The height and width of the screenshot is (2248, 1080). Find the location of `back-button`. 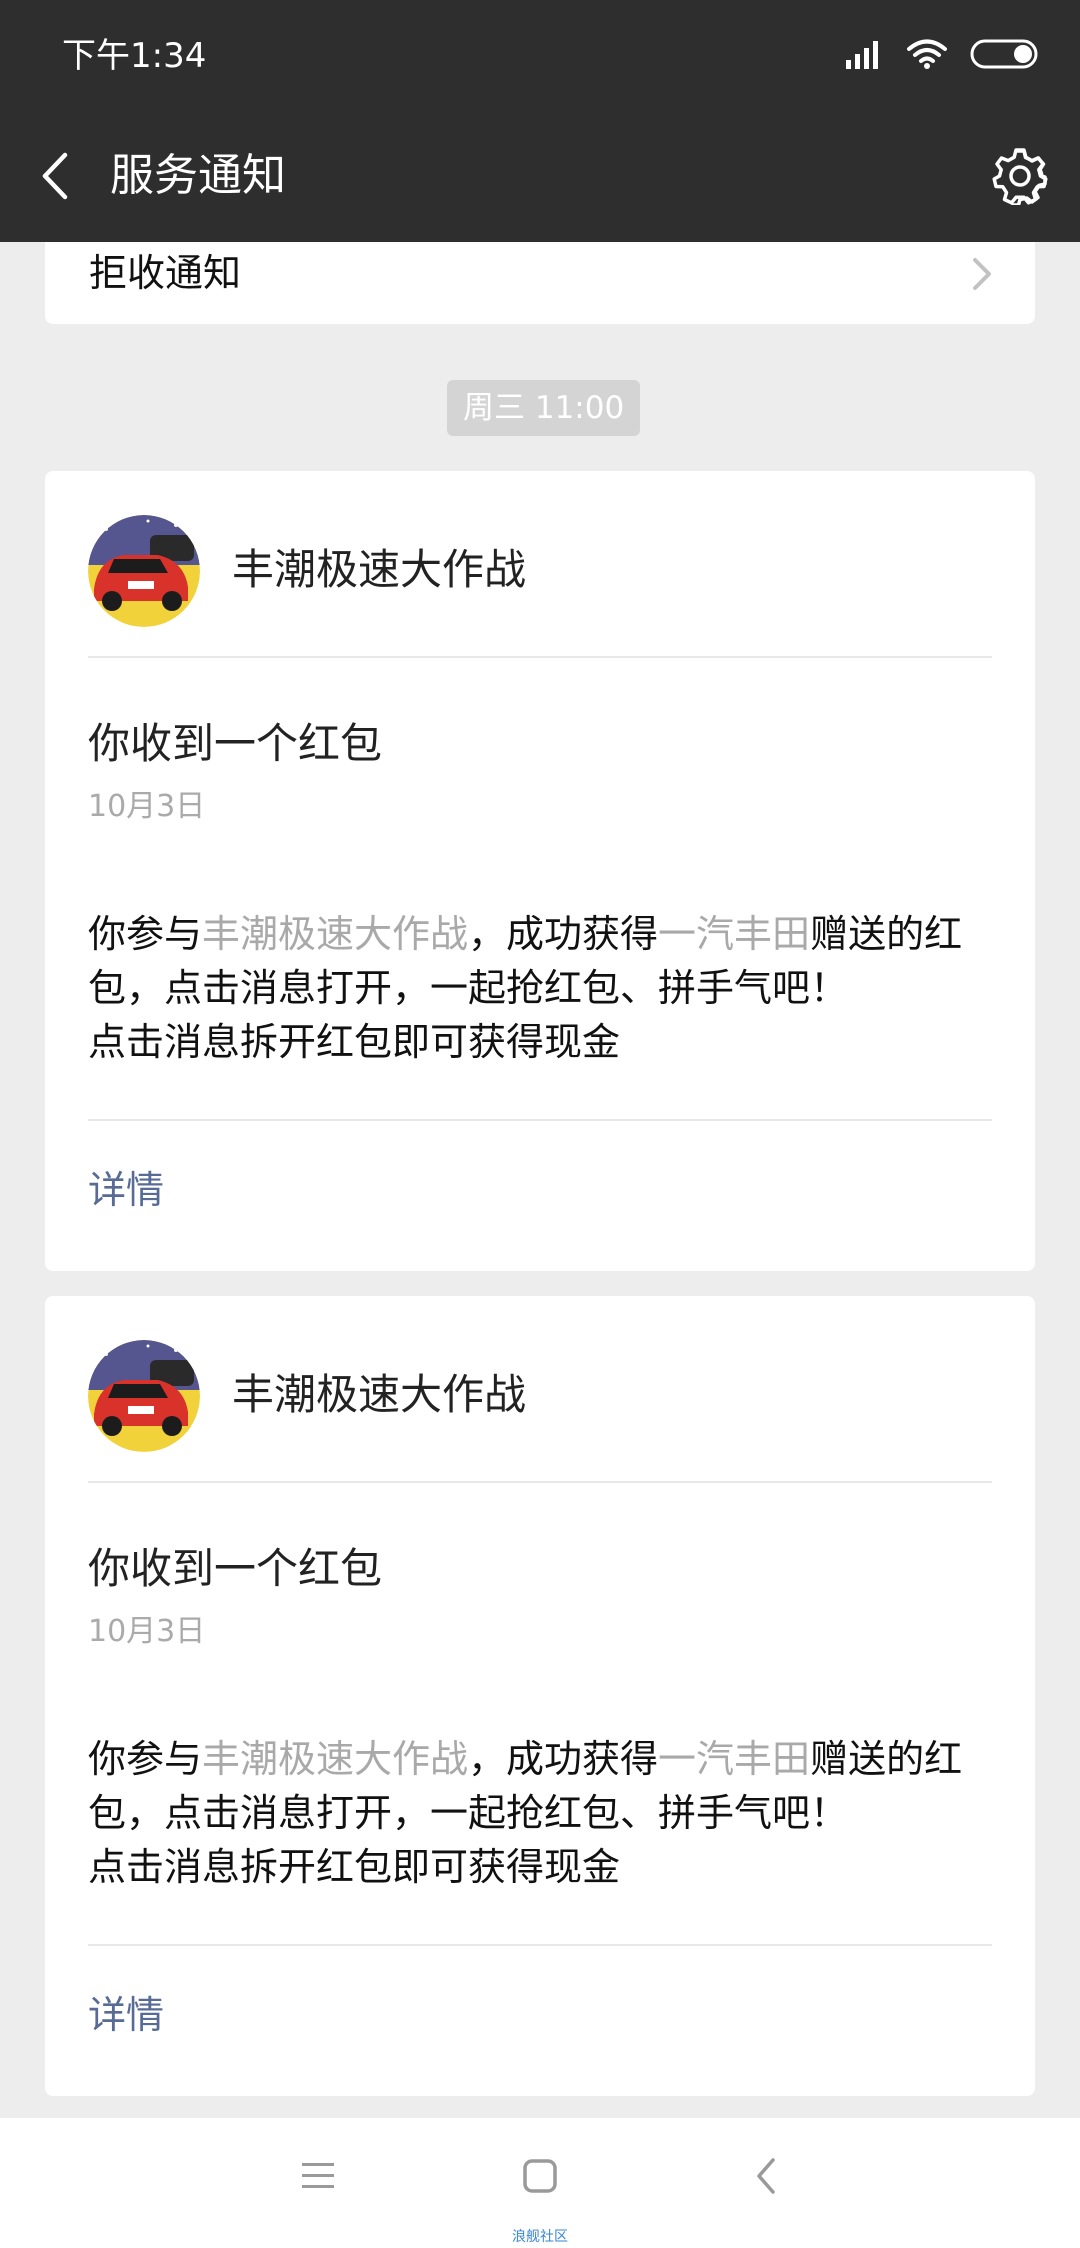

back-button is located at coordinates (54, 178).